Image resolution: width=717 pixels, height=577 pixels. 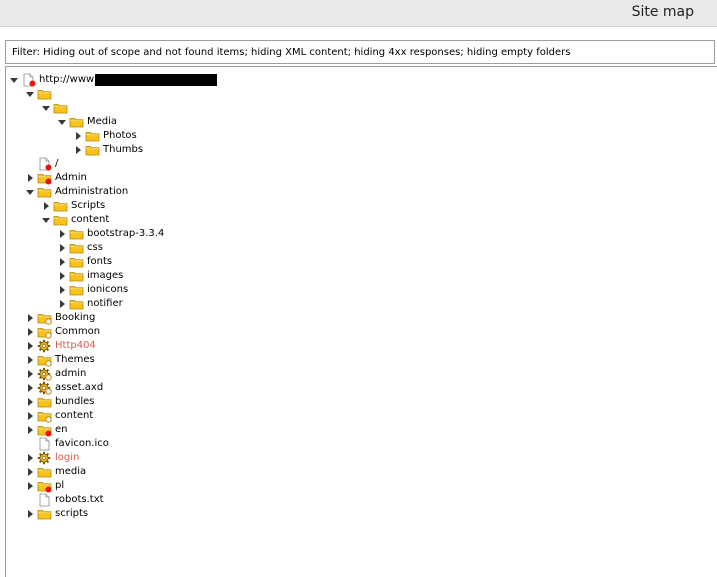 What do you see at coordinates (67, 79) in the screenshot?
I see `tree-node-label: http://www` at bounding box center [67, 79].